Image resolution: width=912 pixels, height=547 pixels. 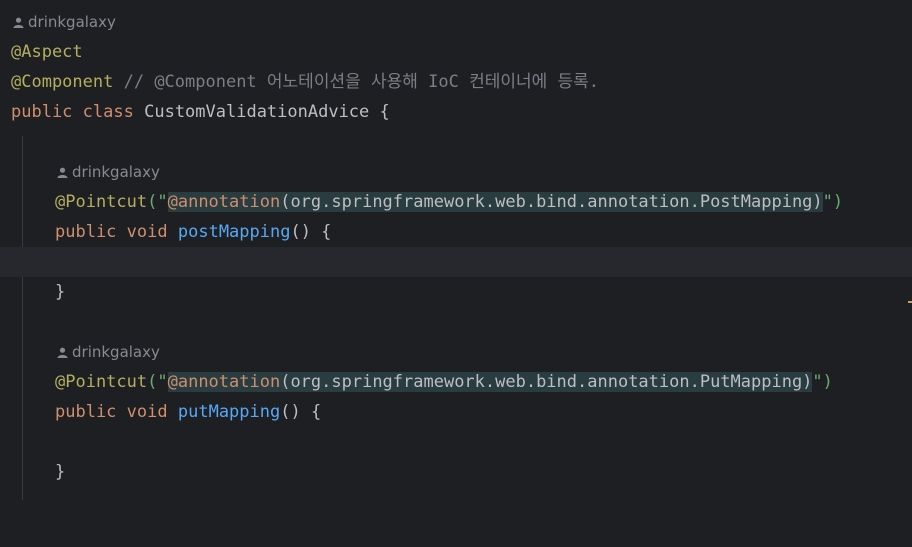 I want to click on comment-token: // @Component 어노테이션을 사용해 IoC 컨테이너에 등록., so click(x=361, y=82).